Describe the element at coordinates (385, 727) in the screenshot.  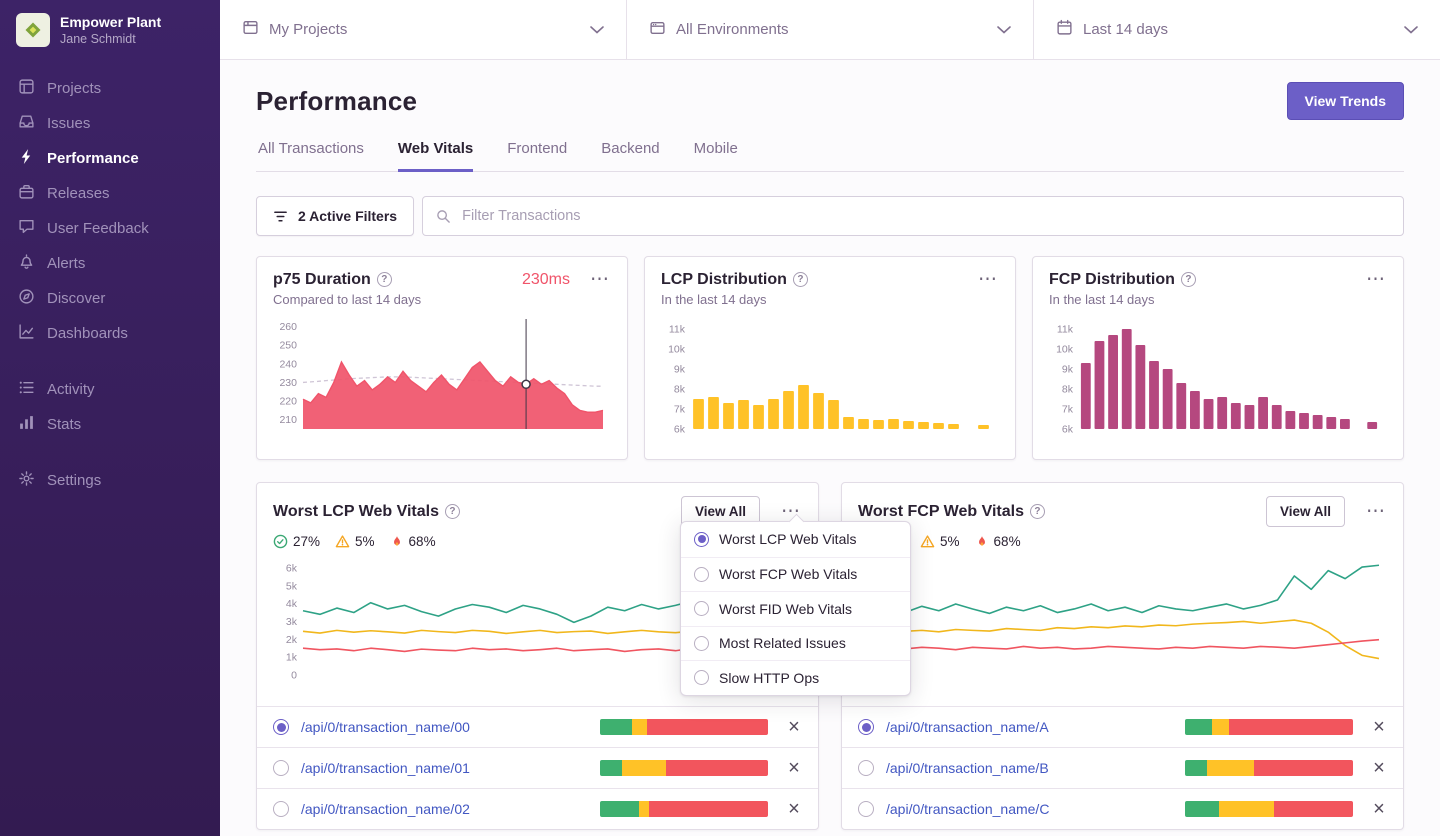
I see `transaction-link: /api/0/transaction_name/00` at that location.